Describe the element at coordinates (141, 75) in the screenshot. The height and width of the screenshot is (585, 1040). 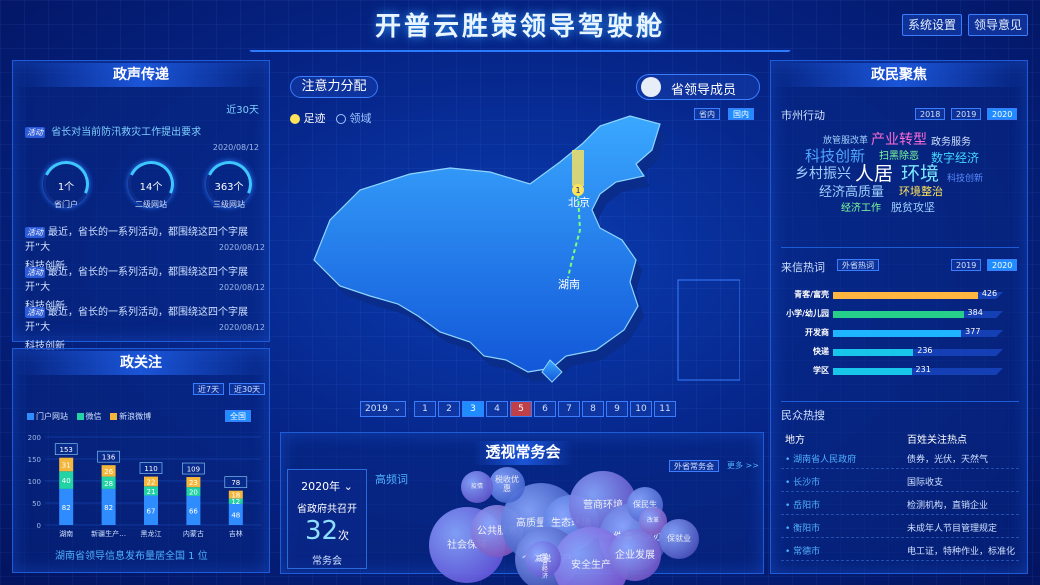
I see `gov-voice-title: 政声传递` at that location.